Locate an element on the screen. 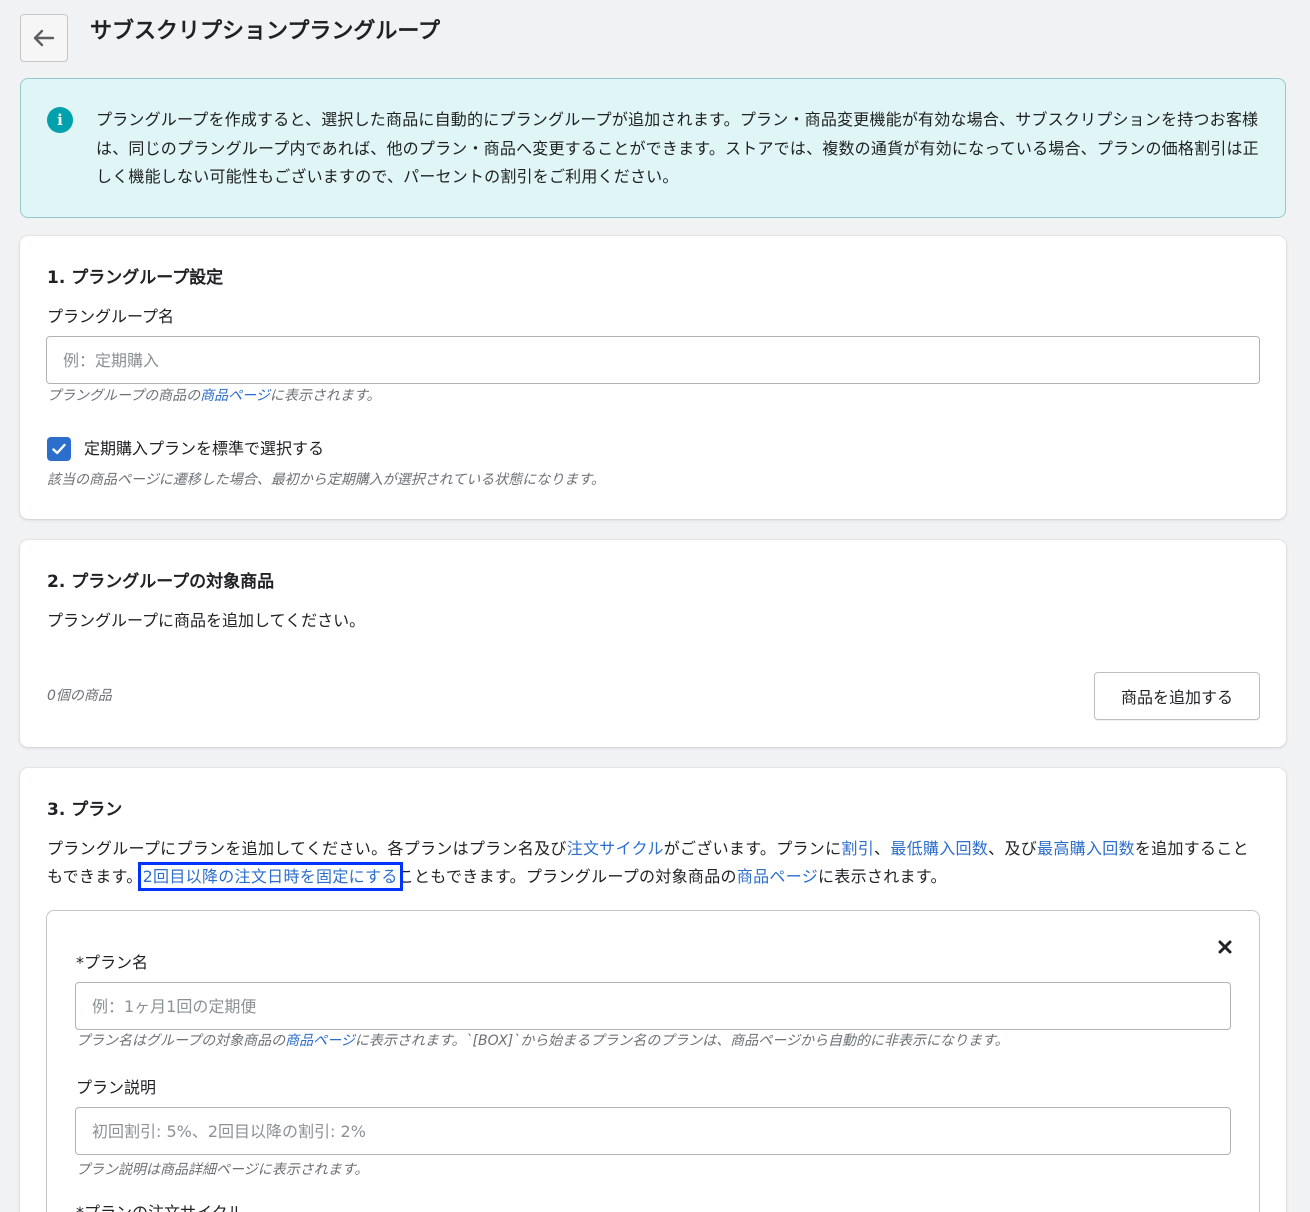 The width and height of the screenshot is (1310, 1212). desc-text: こともできます。プラングループの対象商品の is located at coordinates (567, 876).